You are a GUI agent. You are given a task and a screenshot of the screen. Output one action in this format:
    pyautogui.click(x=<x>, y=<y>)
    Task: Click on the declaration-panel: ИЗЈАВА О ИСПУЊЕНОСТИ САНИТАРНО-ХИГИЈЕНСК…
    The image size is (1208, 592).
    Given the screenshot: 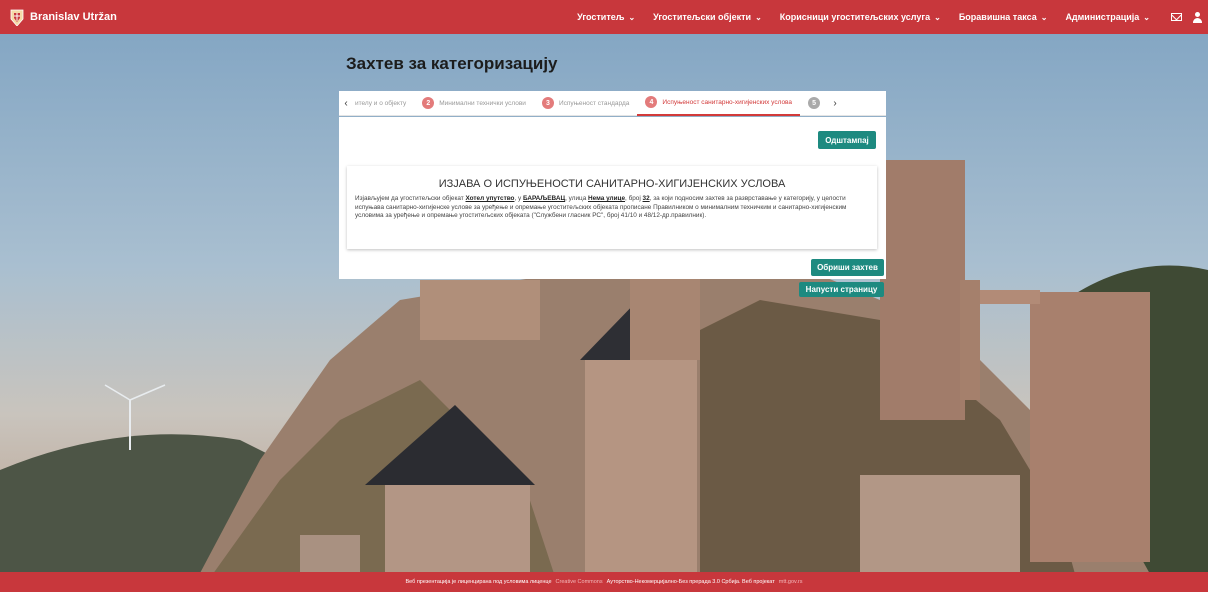 What is the action you would take?
    pyautogui.click(x=612, y=207)
    